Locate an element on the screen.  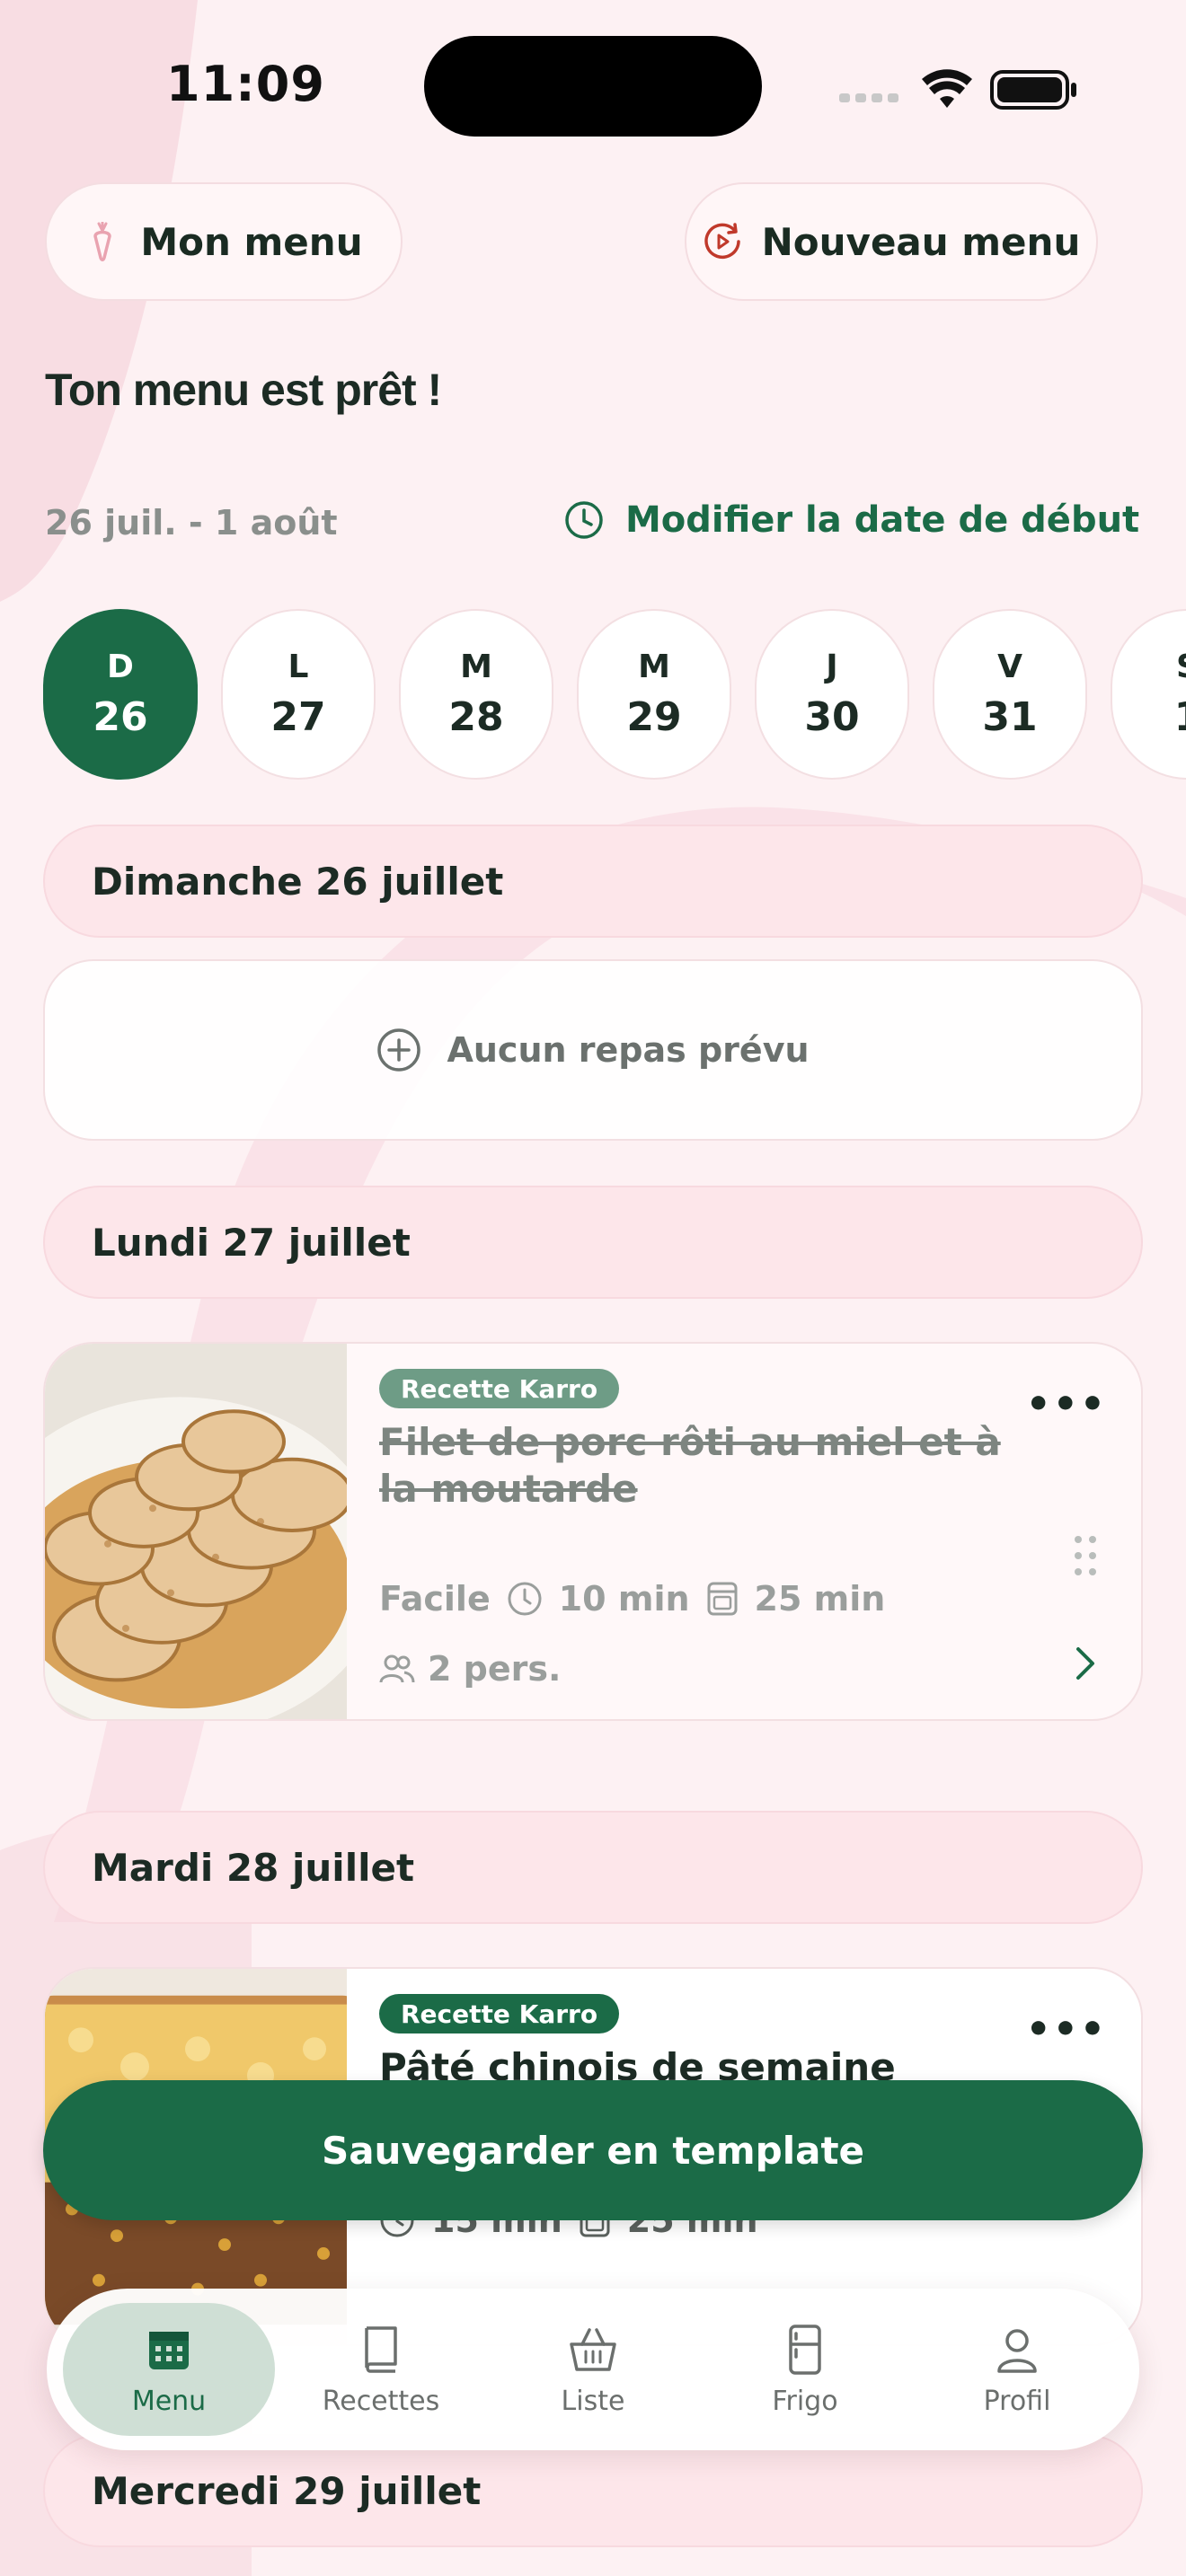
date-range: 26 juil. - 1 août is located at coordinates (191, 523).